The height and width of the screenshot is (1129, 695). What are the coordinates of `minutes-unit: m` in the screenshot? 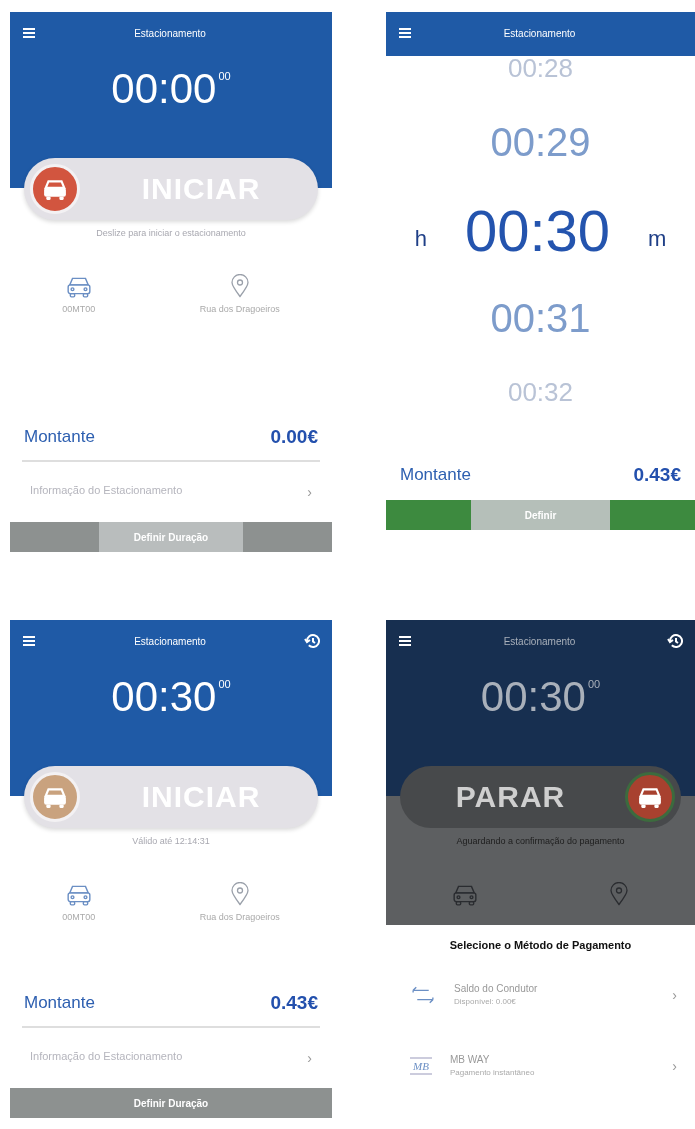 It's located at (657, 239).